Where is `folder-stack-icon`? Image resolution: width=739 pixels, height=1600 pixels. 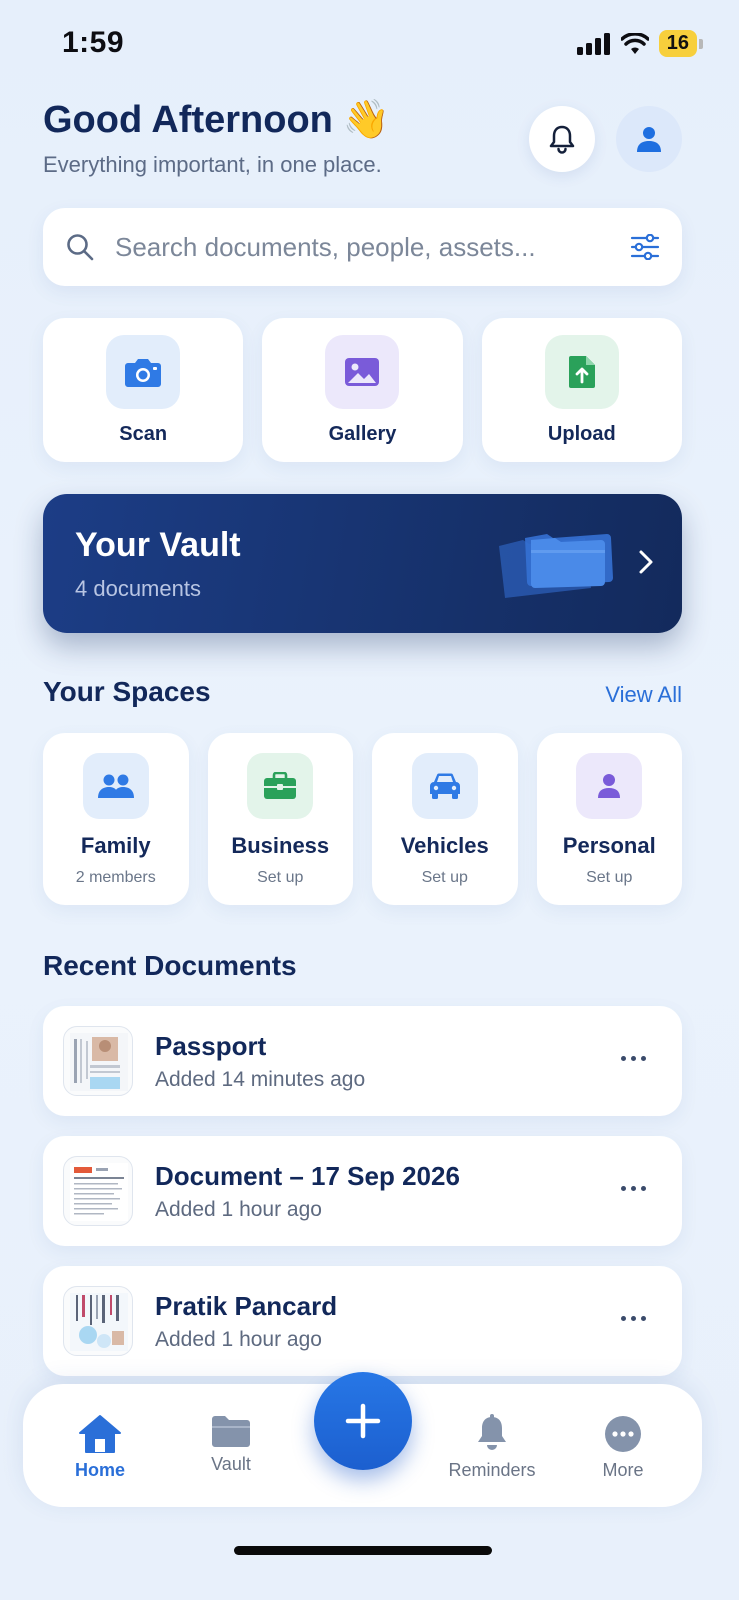 folder-stack-icon is located at coordinates (556, 566).